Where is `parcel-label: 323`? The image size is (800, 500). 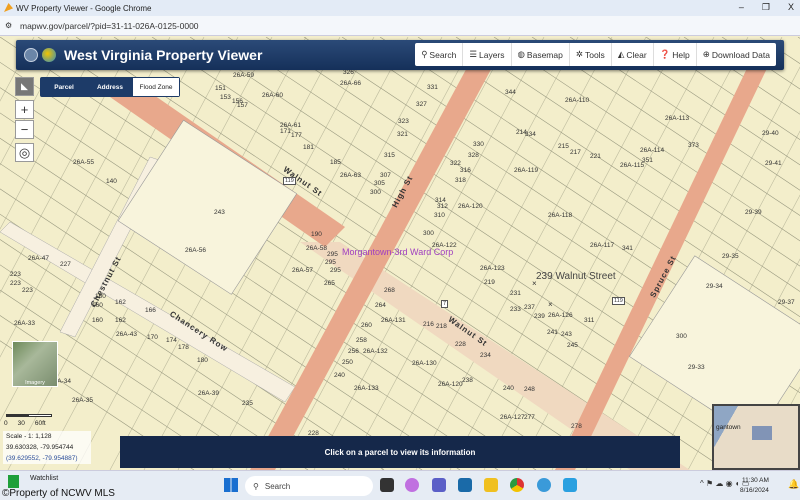 parcel-label: 323 is located at coordinates (403, 121).